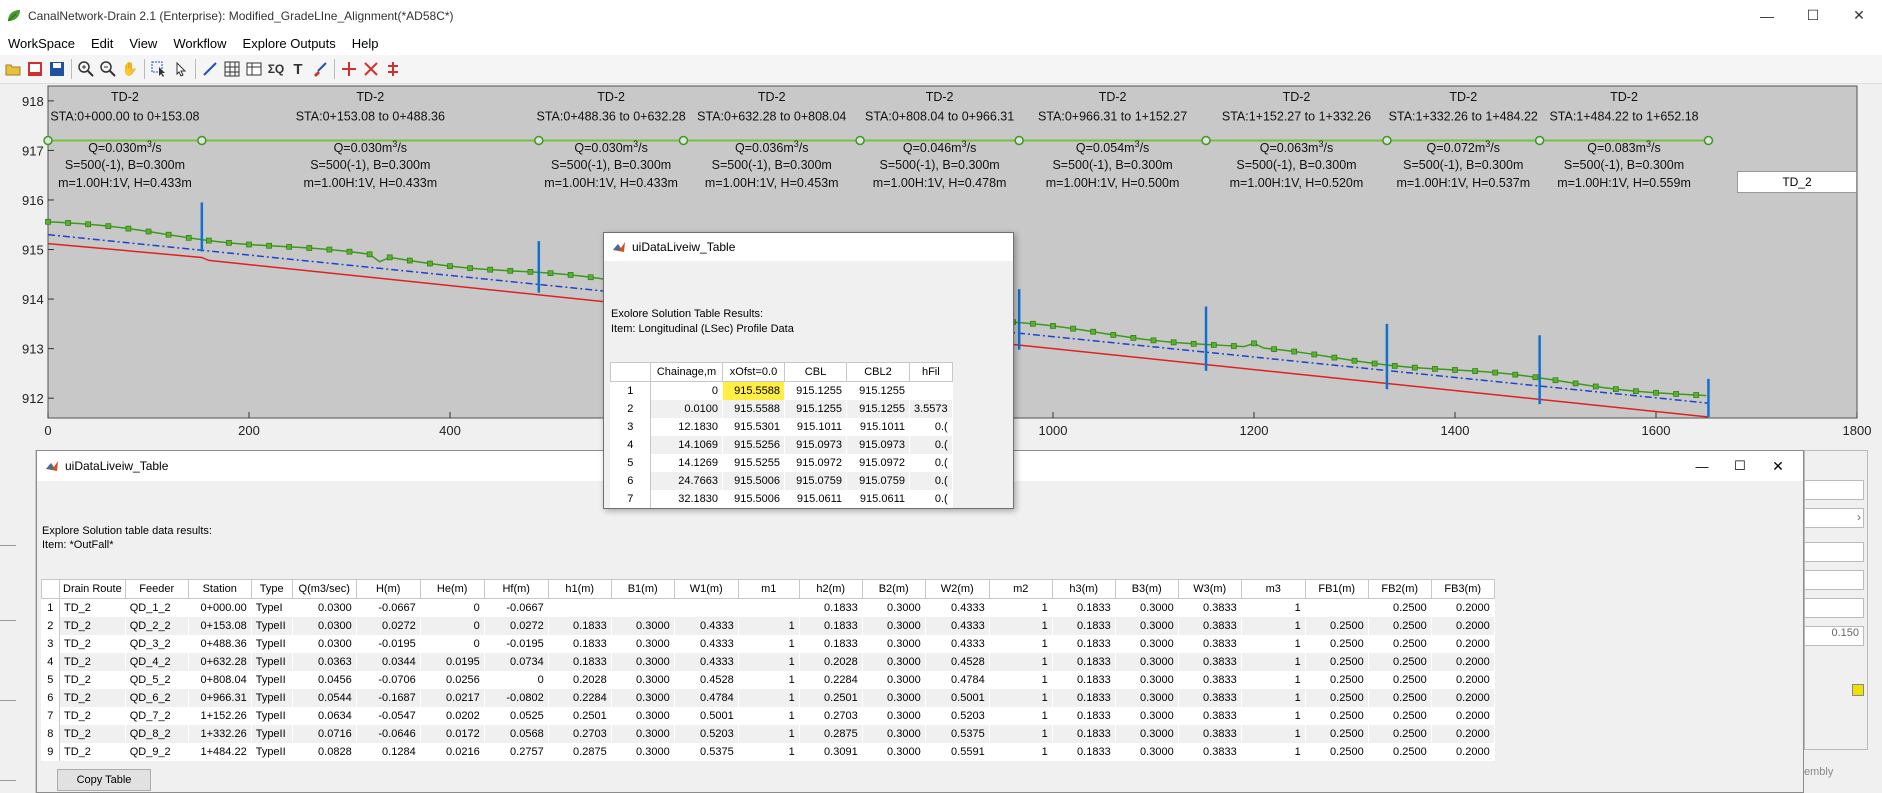  Describe the element at coordinates (220, 733) in the screenshot. I see `table-cell: 1+332.26` at that location.